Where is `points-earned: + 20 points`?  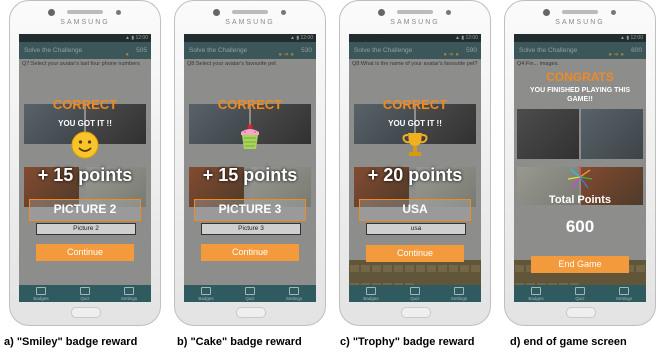 points-earned: + 20 points is located at coordinates (415, 175).